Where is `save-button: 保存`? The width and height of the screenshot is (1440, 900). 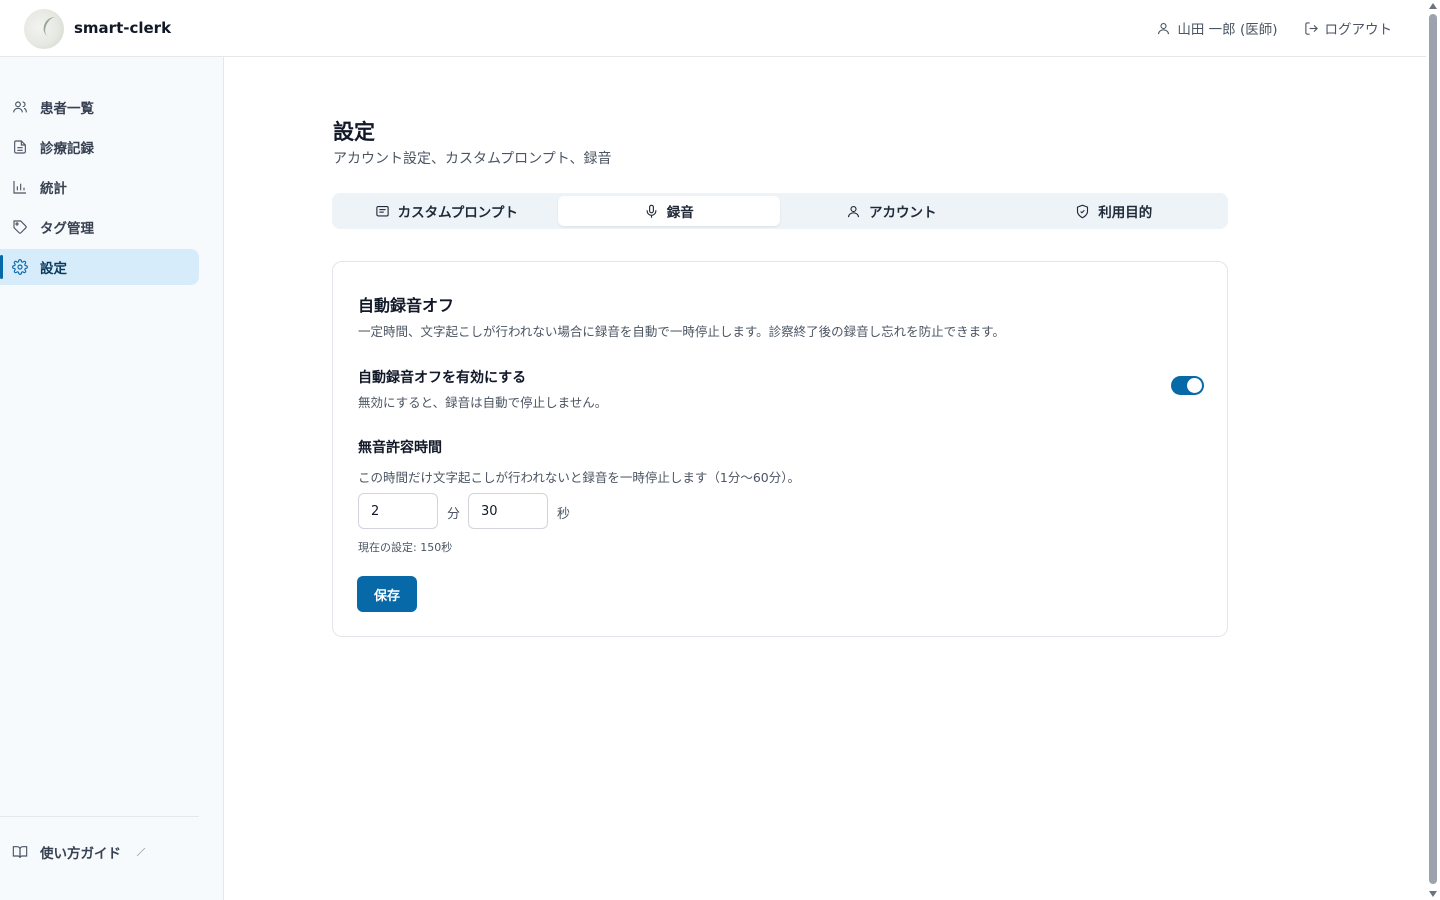
save-button: 保存 is located at coordinates (387, 594).